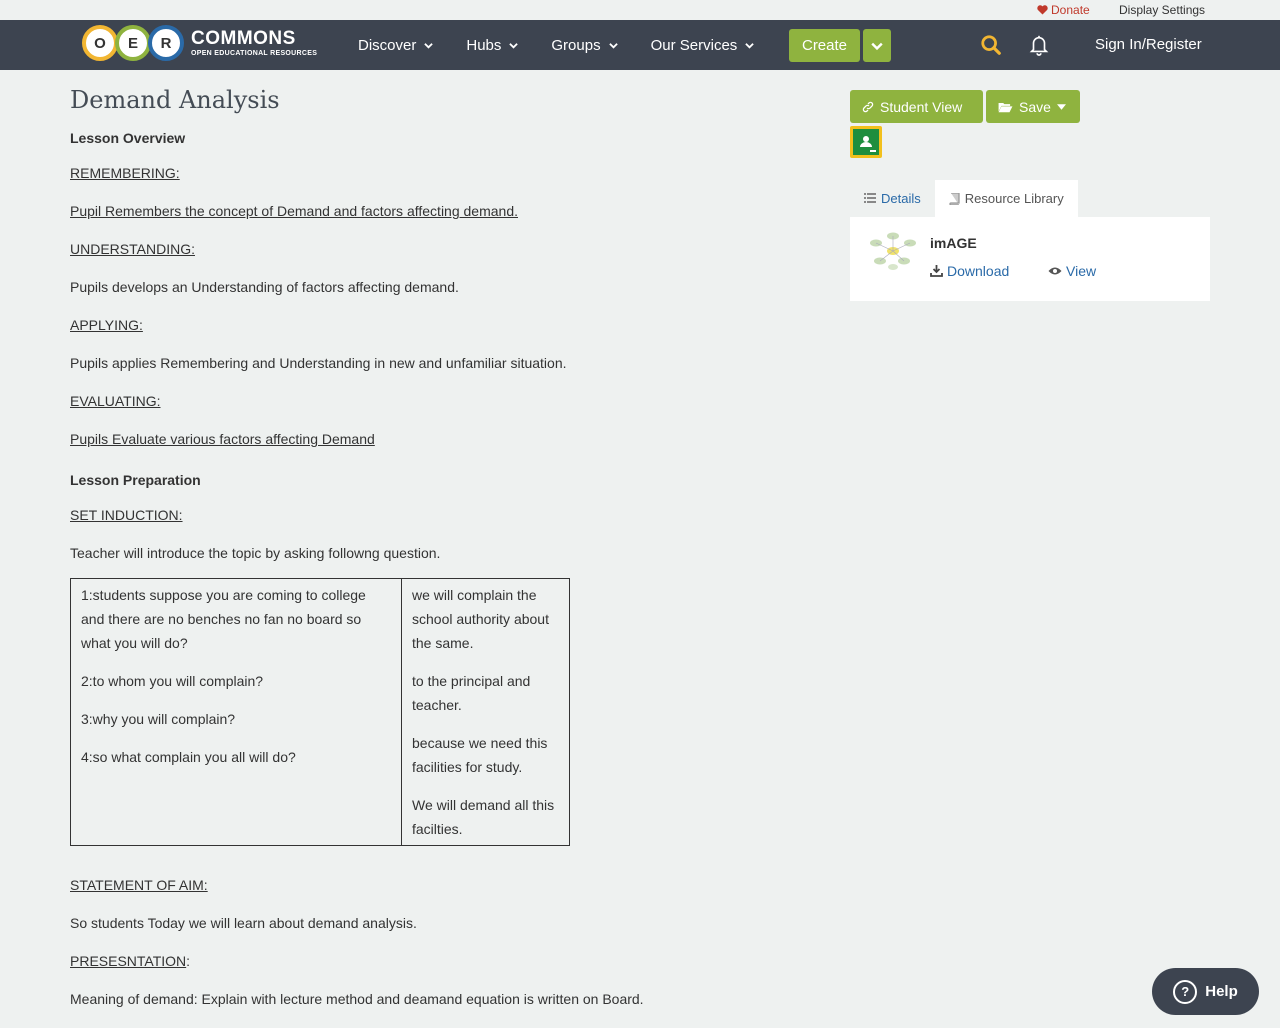 The height and width of the screenshot is (1028, 1280). What do you see at coordinates (824, 45) in the screenshot?
I see `create-button: Create` at bounding box center [824, 45].